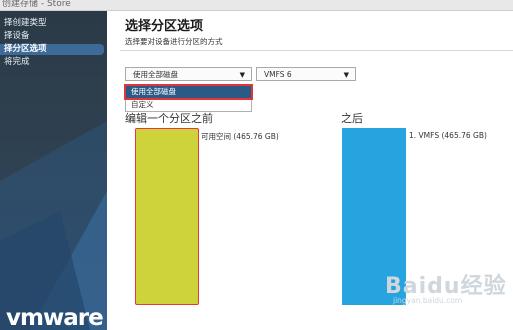  Describe the element at coordinates (17, 36) in the screenshot. I see `sidebar-item-label: 择设备` at that location.